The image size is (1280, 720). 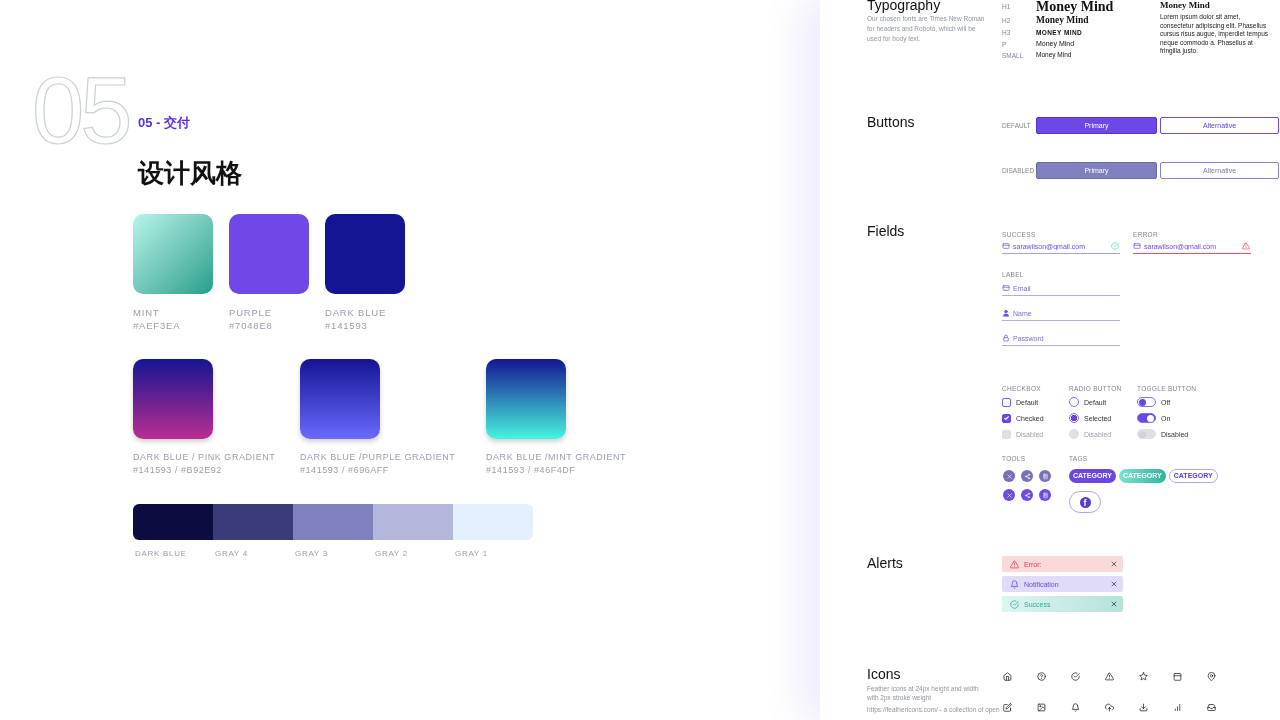 I want to click on inbox-icon, so click(x=1211, y=707).